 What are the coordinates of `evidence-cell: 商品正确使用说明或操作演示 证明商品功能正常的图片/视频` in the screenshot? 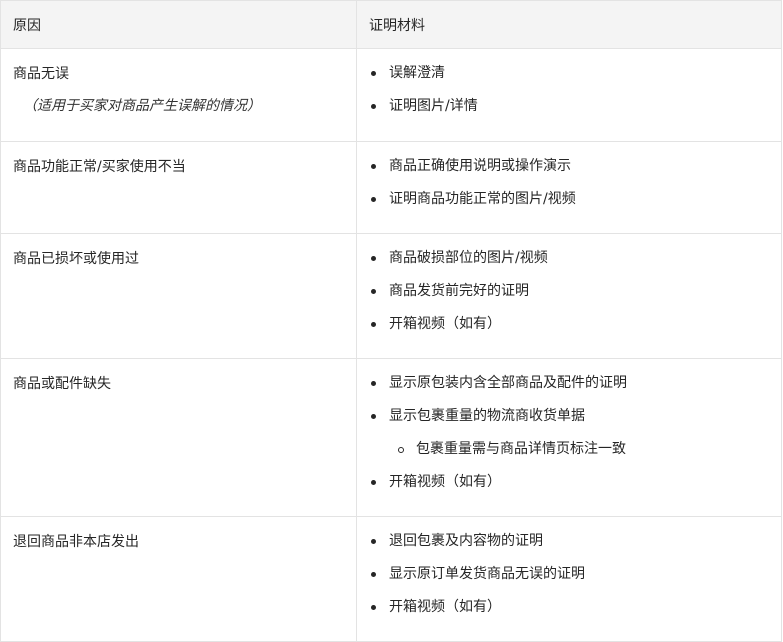 It's located at (569, 187).